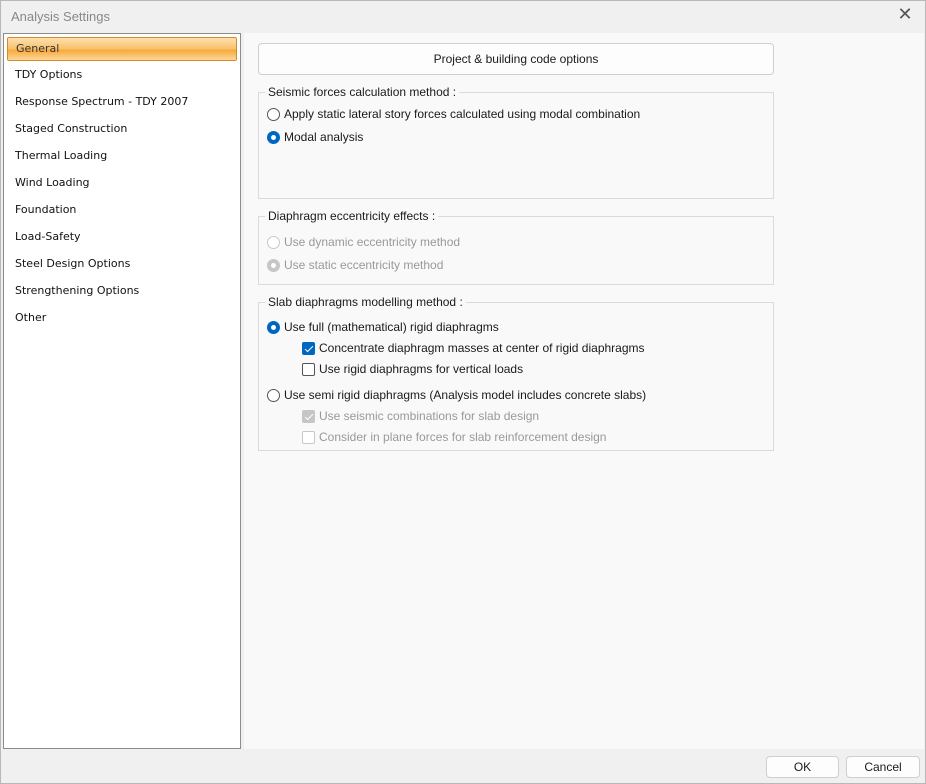 This screenshot has width=926, height=784. I want to click on sidebar-item-foundation: Foundation, so click(122, 209).